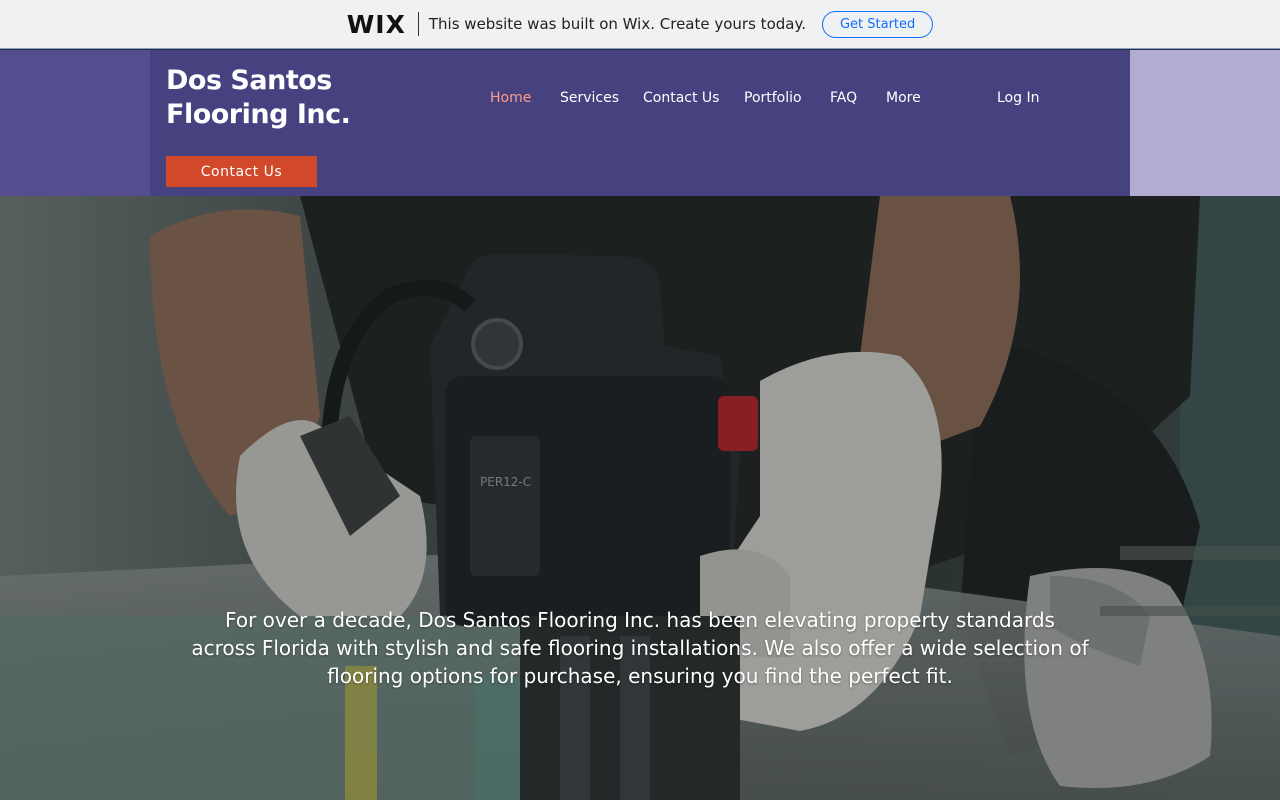  What do you see at coordinates (276, 98) in the screenshot?
I see `site-title: Dos Santos Flooring Inc.` at bounding box center [276, 98].